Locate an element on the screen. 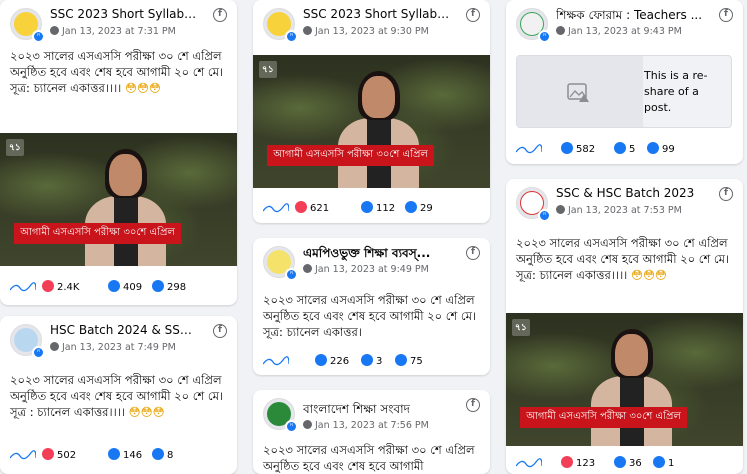  reshare-preview: This is a re-share of a post. is located at coordinates (624, 91).